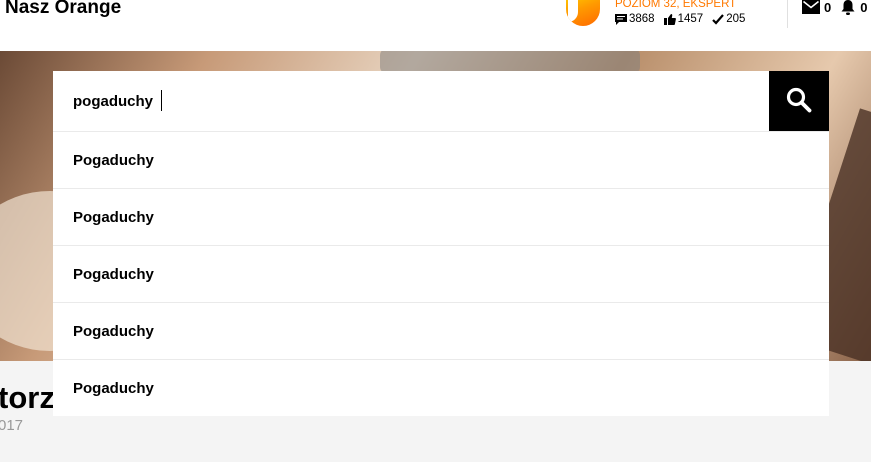 The height and width of the screenshot is (462, 871). I want to click on notifications-count: 0, so click(863, 7).